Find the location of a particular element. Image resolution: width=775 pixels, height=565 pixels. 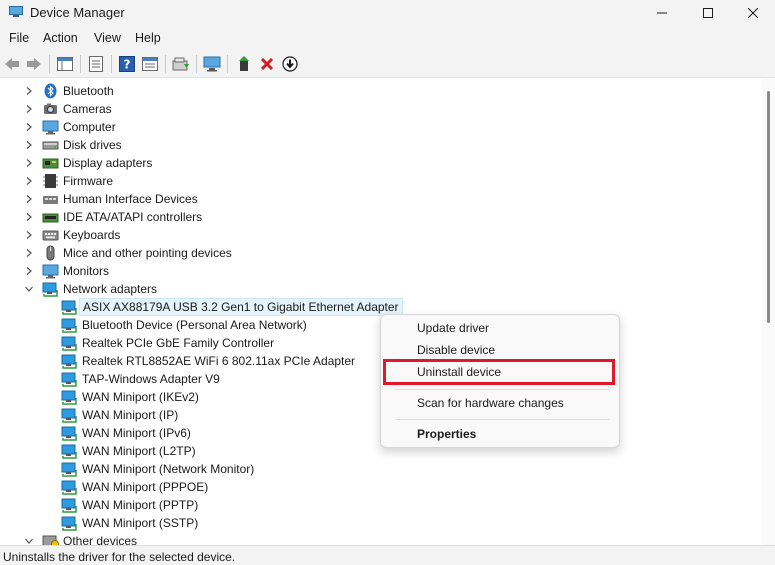

tree-device: WAN Miniport (SSTP) is located at coordinates (380, 523).